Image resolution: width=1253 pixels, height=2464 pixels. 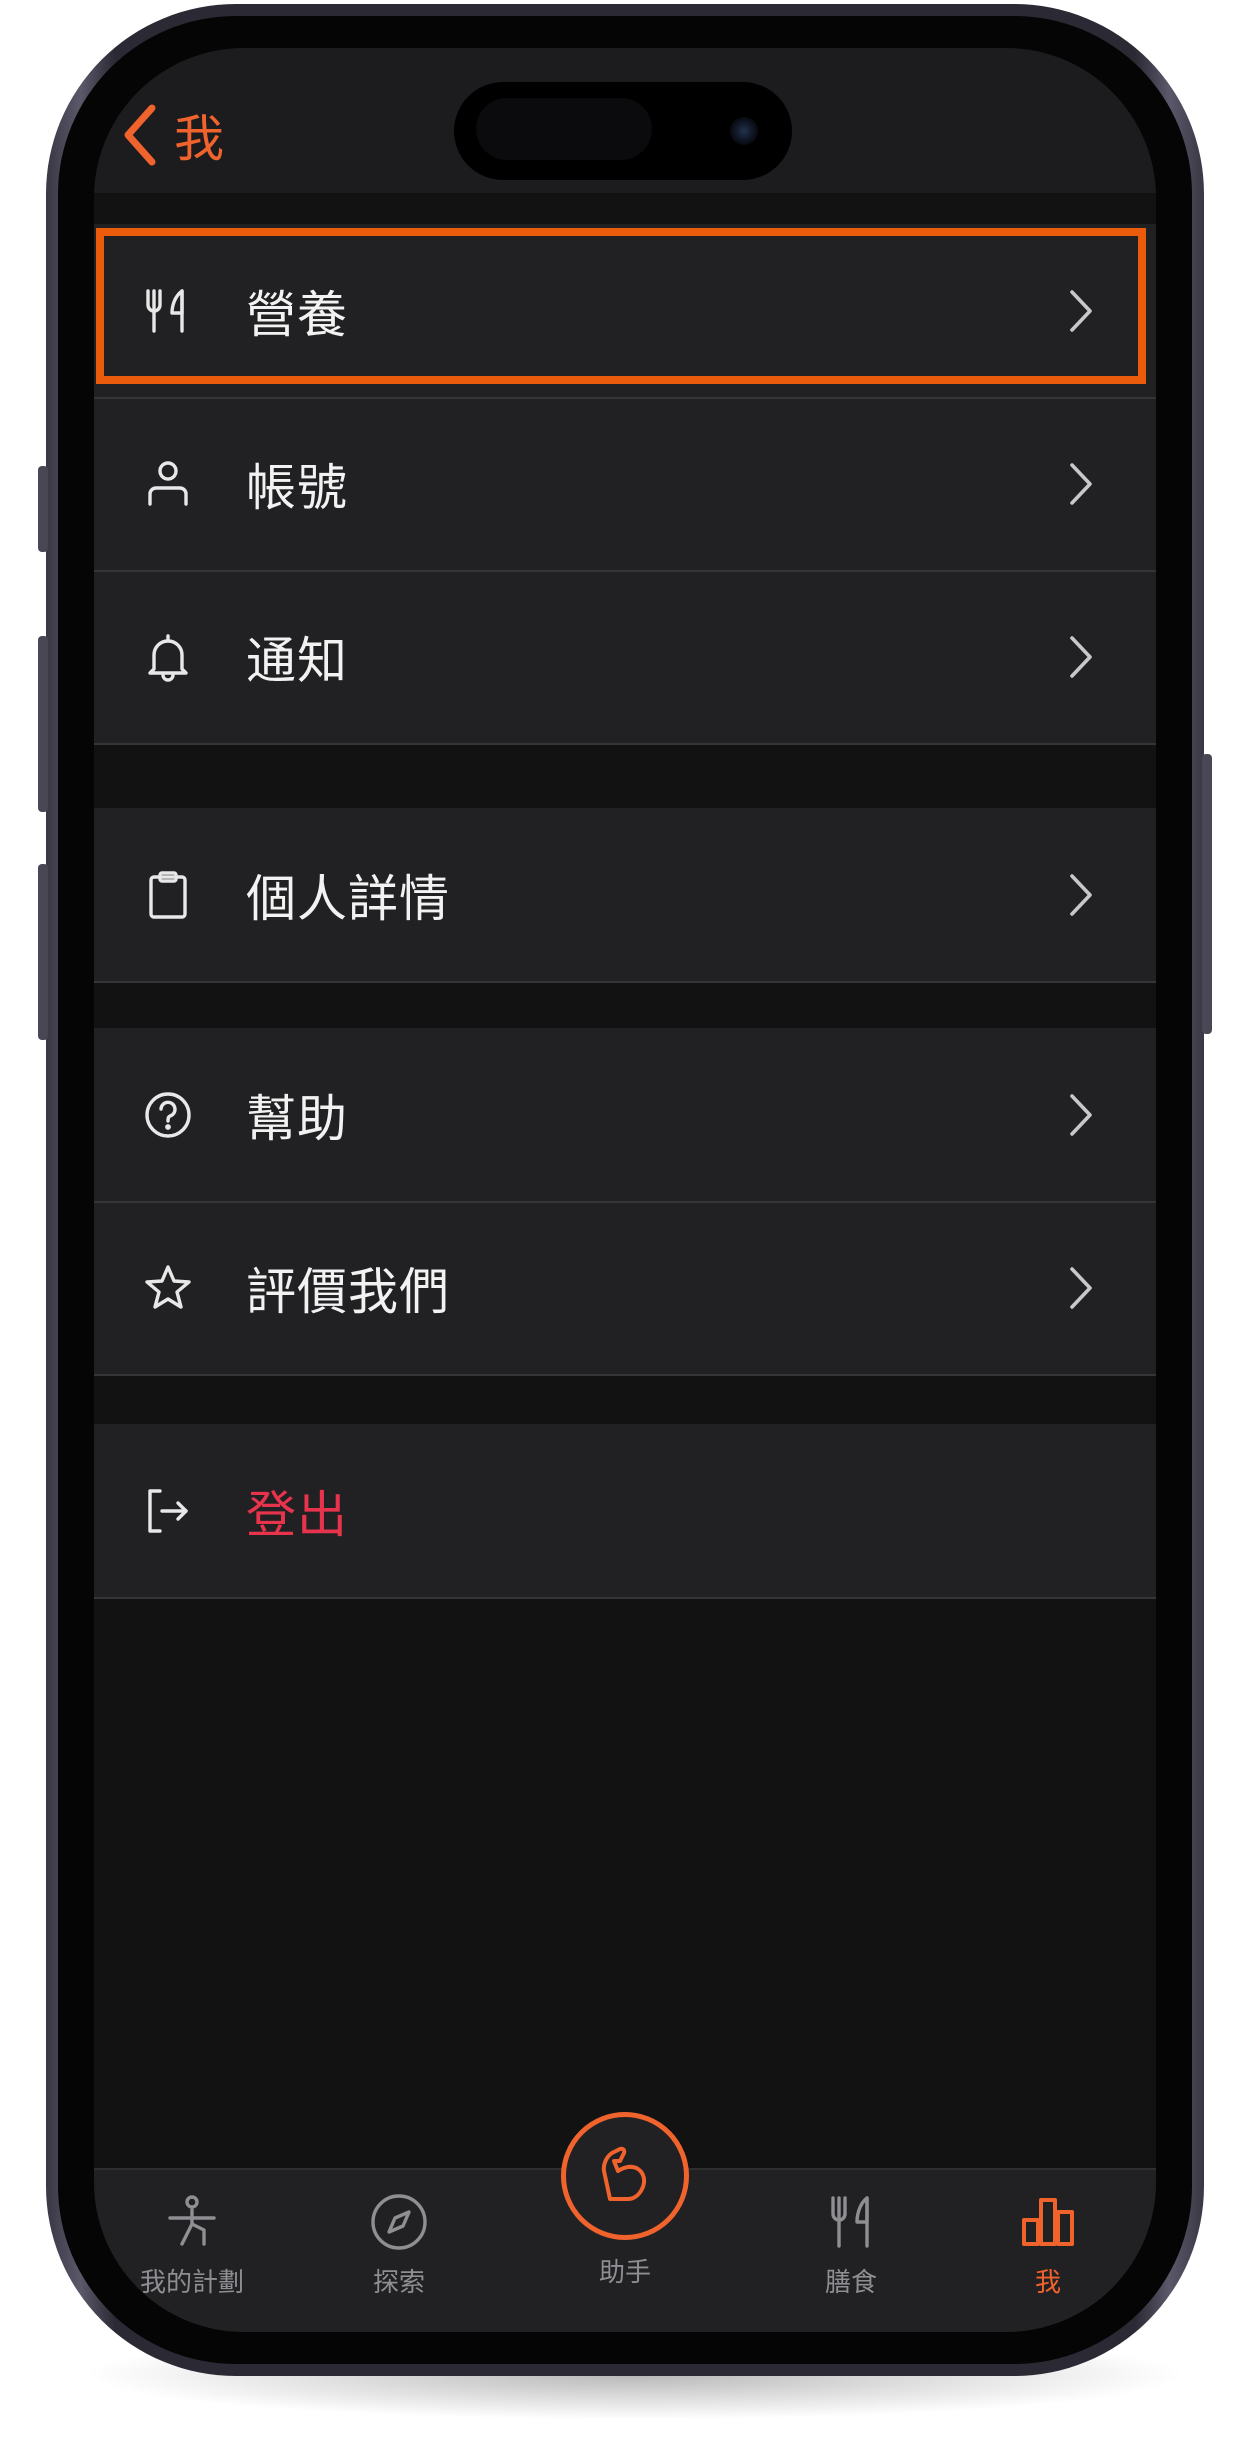 What do you see at coordinates (168, 895) in the screenshot?
I see `clipboard-icon` at bounding box center [168, 895].